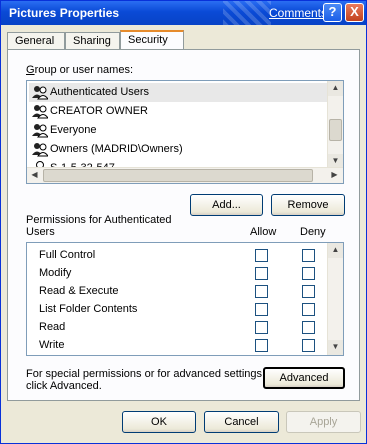  What do you see at coordinates (40, 232) in the screenshot?
I see `permissions-label-user: Users` at bounding box center [40, 232].